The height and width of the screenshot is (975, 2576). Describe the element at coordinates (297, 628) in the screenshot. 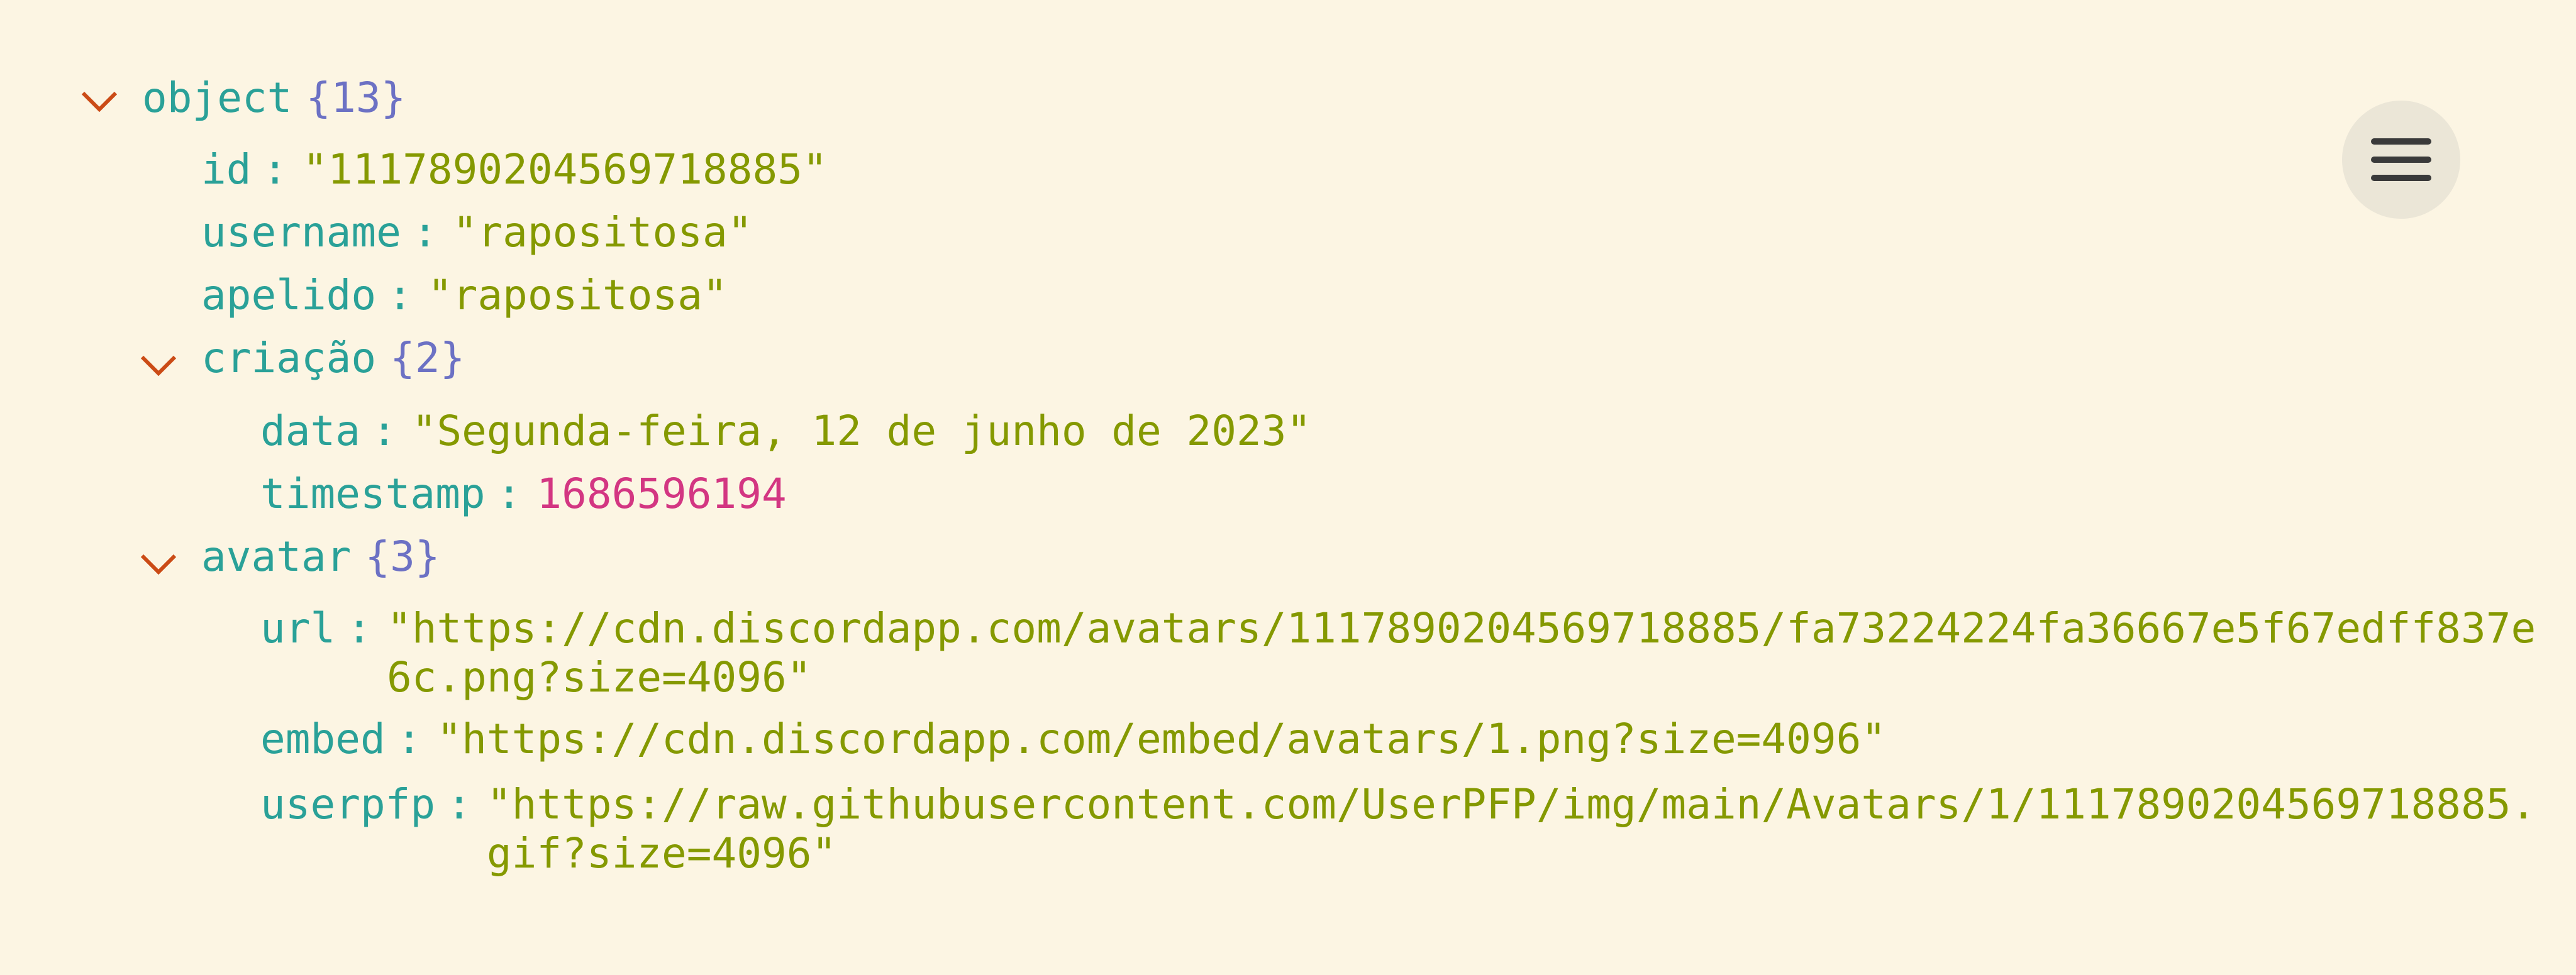

I see `field-key-url: url` at that location.